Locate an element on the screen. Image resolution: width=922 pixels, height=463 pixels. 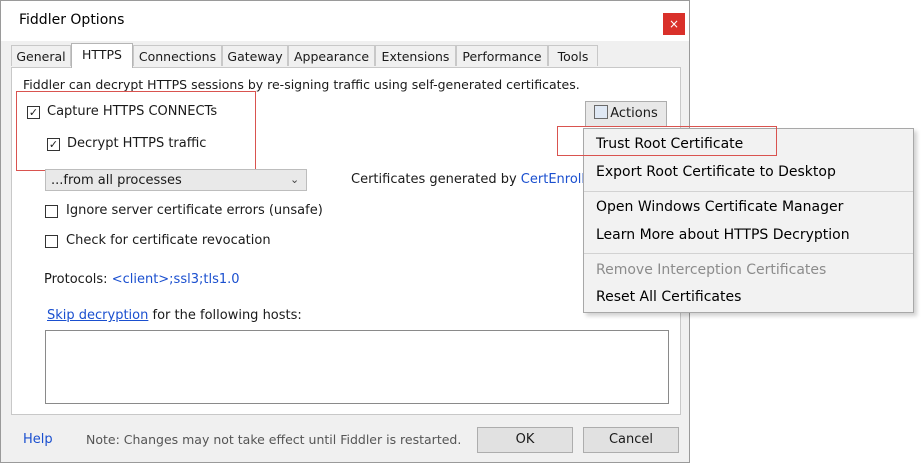
tab-gateway: Gateway is located at coordinates (255, 55).